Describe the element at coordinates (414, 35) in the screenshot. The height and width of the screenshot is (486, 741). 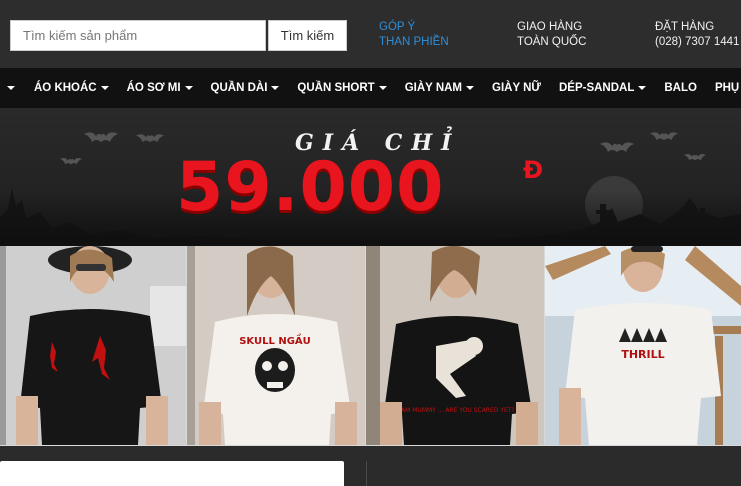
I see `feedback-link: GÓP Ý THAN PHIỀN` at that location.